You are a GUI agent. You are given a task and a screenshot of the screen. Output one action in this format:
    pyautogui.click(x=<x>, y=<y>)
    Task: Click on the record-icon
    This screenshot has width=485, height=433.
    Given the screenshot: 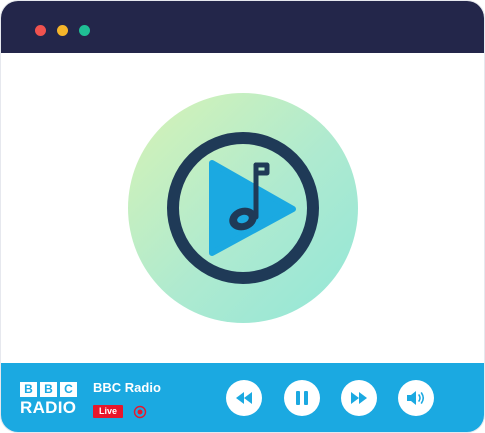 What is the action you would take?
    pyautogui.click(x=140, y=412)
    